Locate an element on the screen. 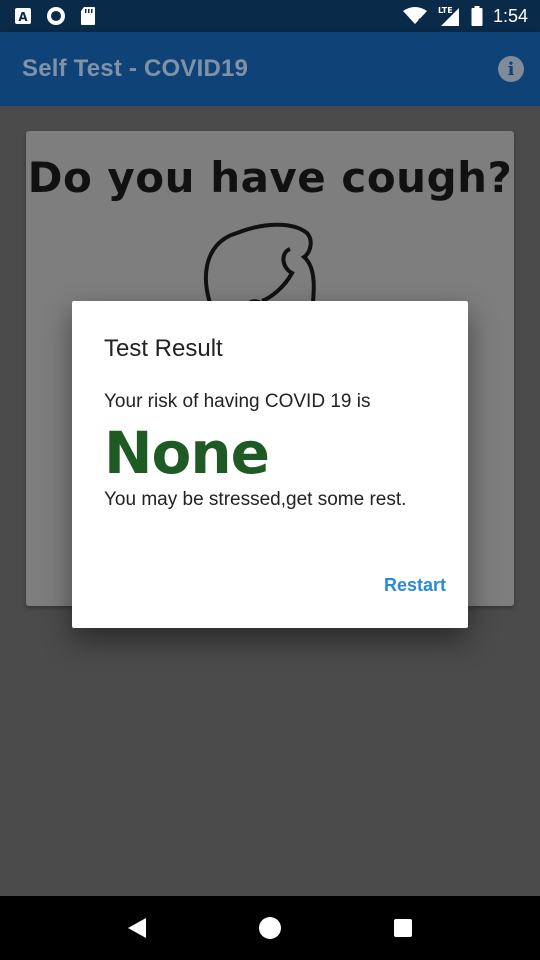 The height and width of the screenshot is (960, 540). recents-button is located at coordinates (403, 928).